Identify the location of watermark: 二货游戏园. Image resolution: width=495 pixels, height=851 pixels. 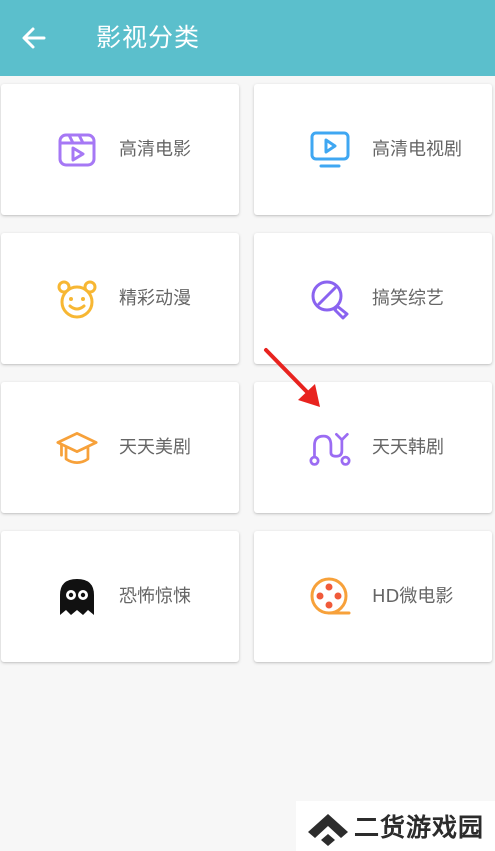
(395, 826).